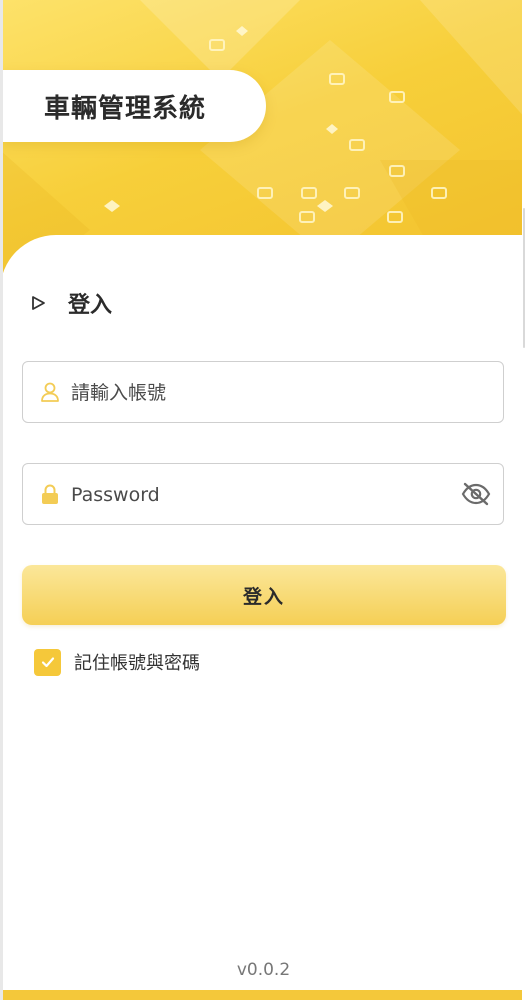 Image resolution: width=527 pixels, height=1000 pixels. I want to click on bottom-accent-bar, so click(263, 995).